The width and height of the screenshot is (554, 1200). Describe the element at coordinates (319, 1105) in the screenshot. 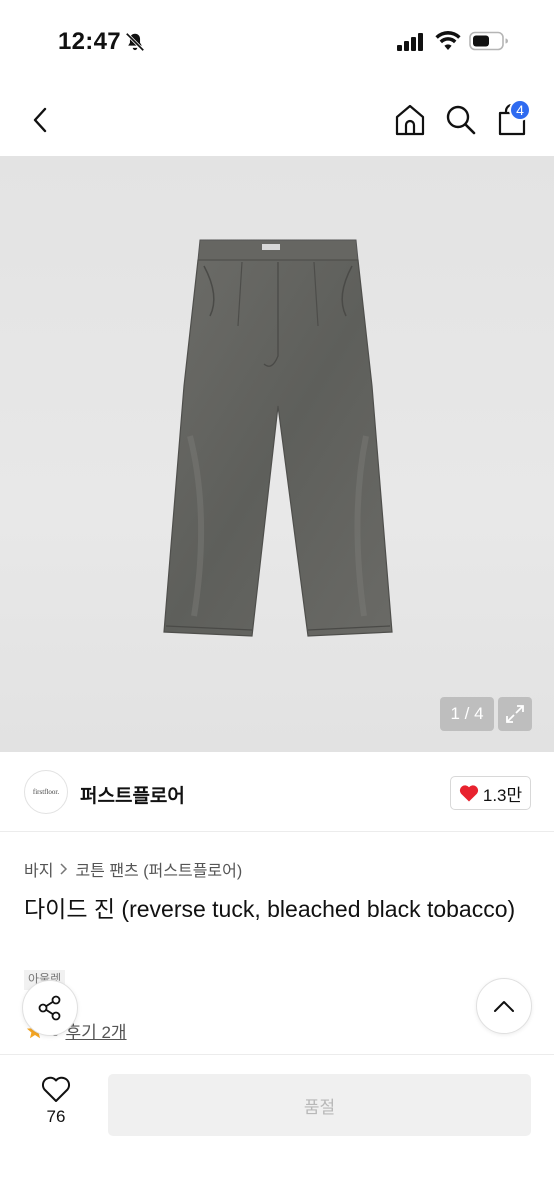

I see `sold-out-button: 품절` at that location.